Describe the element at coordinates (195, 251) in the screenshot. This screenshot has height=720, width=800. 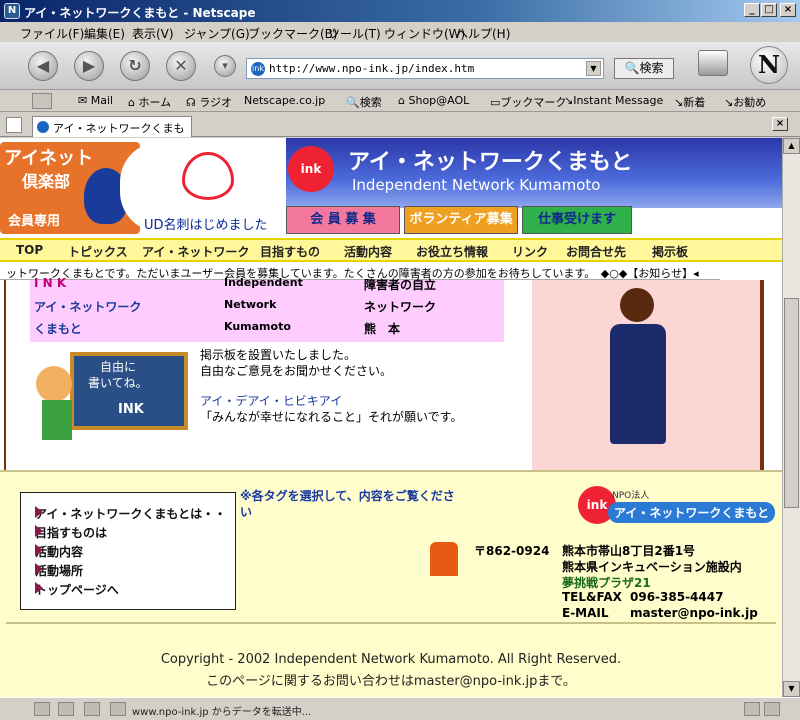
I see `nav-inet: アイ・ネットワーク` at that location.